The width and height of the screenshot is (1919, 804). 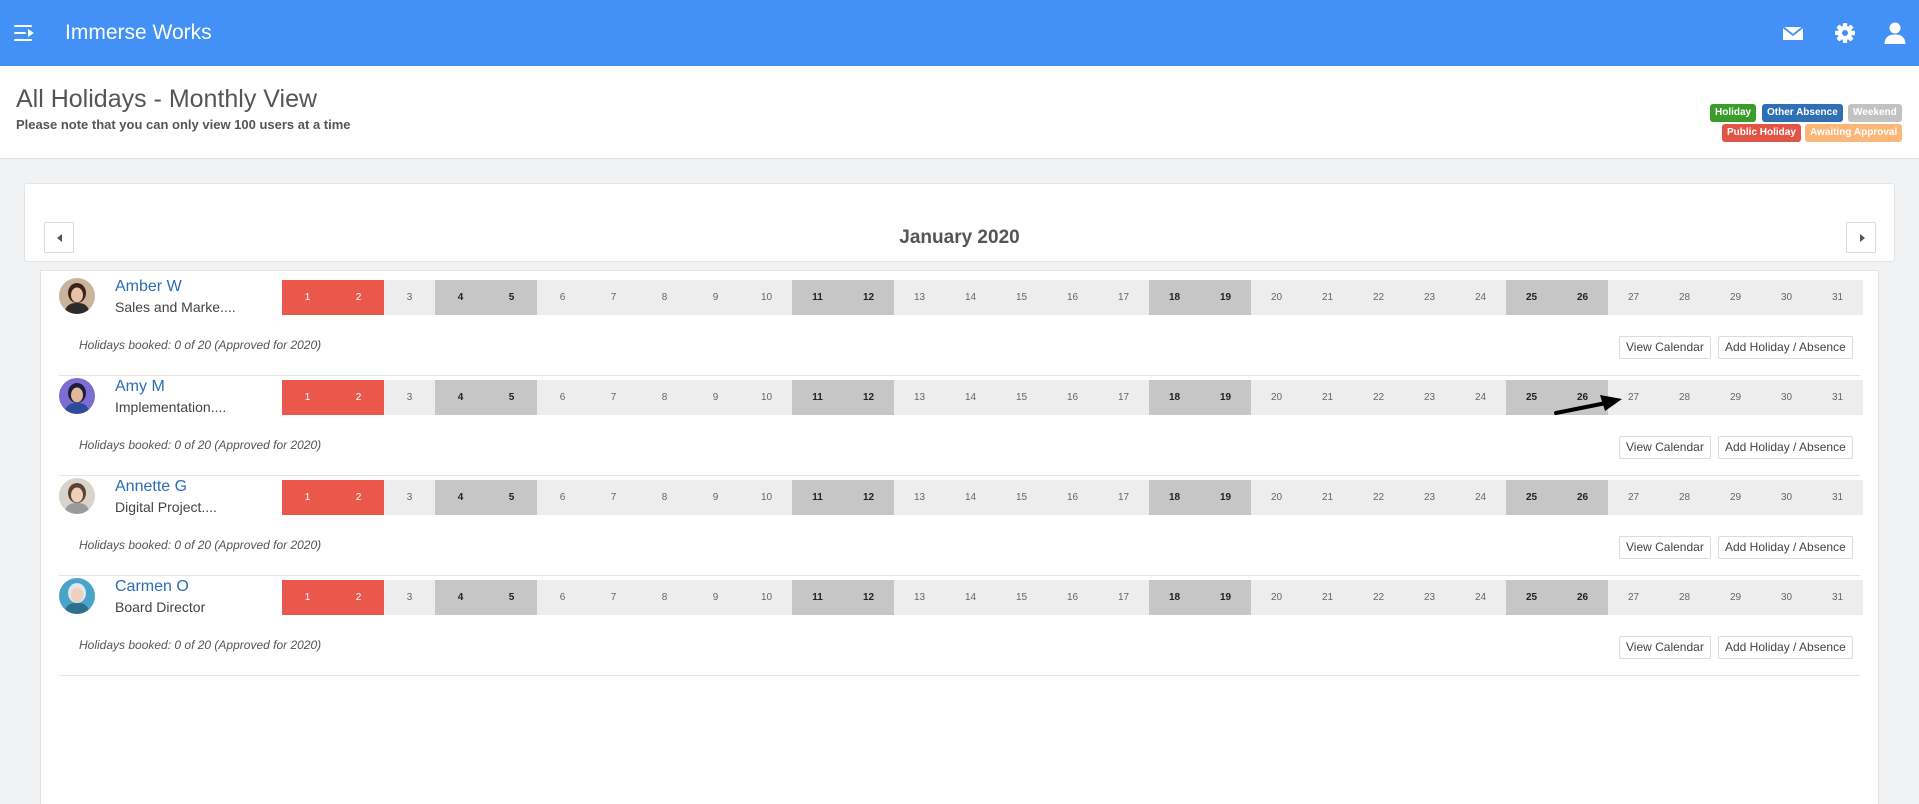 What do you see at coordinates (25, 33) in the screenshot?
I see `menu-icon` at bounding box center [25, 33].